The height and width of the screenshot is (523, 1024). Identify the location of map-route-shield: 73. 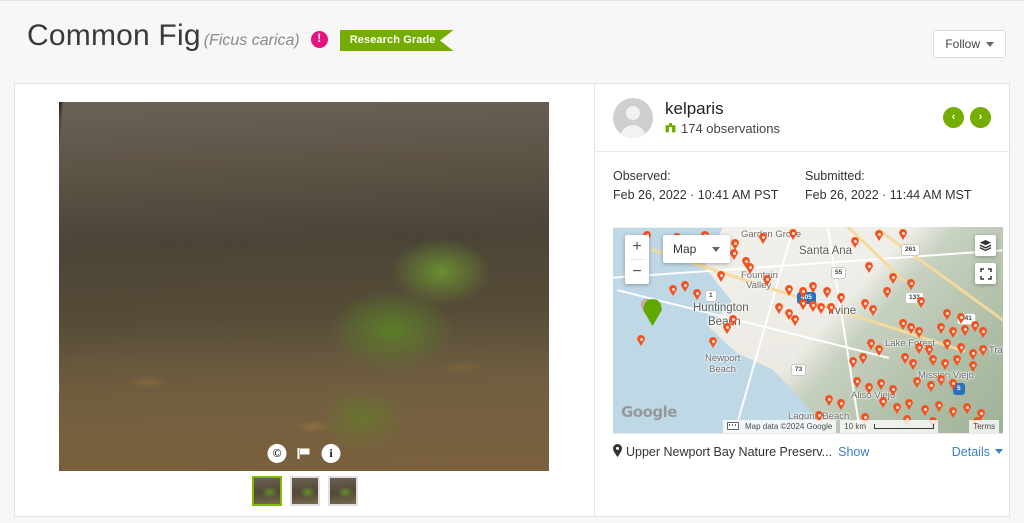
(799, 370).